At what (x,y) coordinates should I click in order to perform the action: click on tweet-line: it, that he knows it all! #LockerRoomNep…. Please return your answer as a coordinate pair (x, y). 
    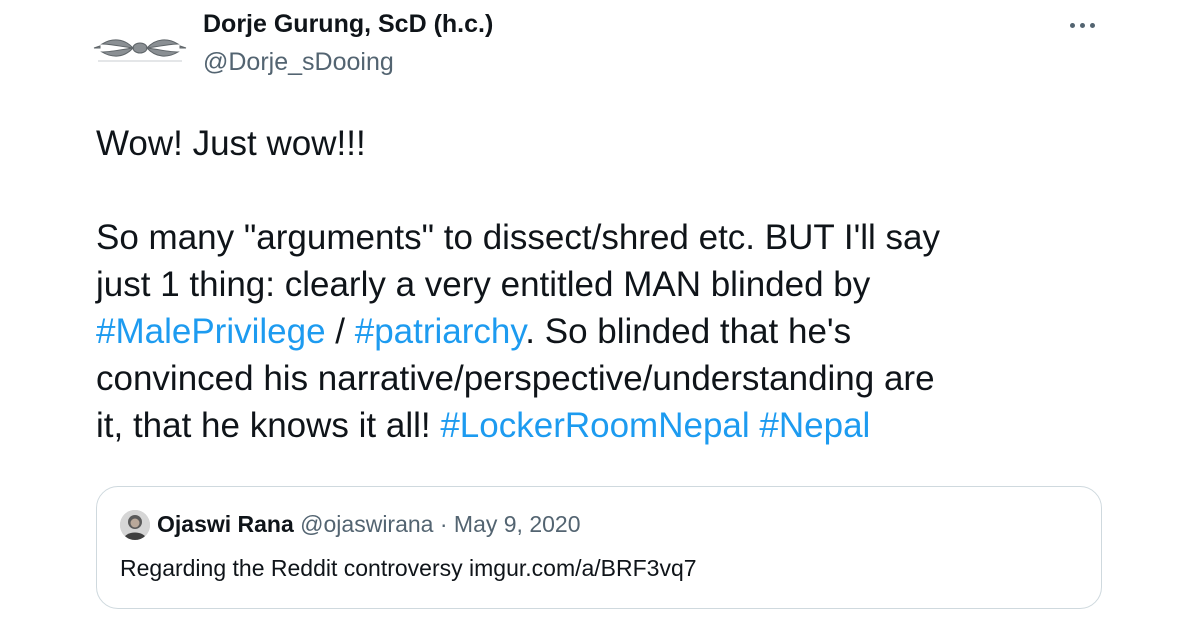
    Looking at the image, I should click on (616, 425).